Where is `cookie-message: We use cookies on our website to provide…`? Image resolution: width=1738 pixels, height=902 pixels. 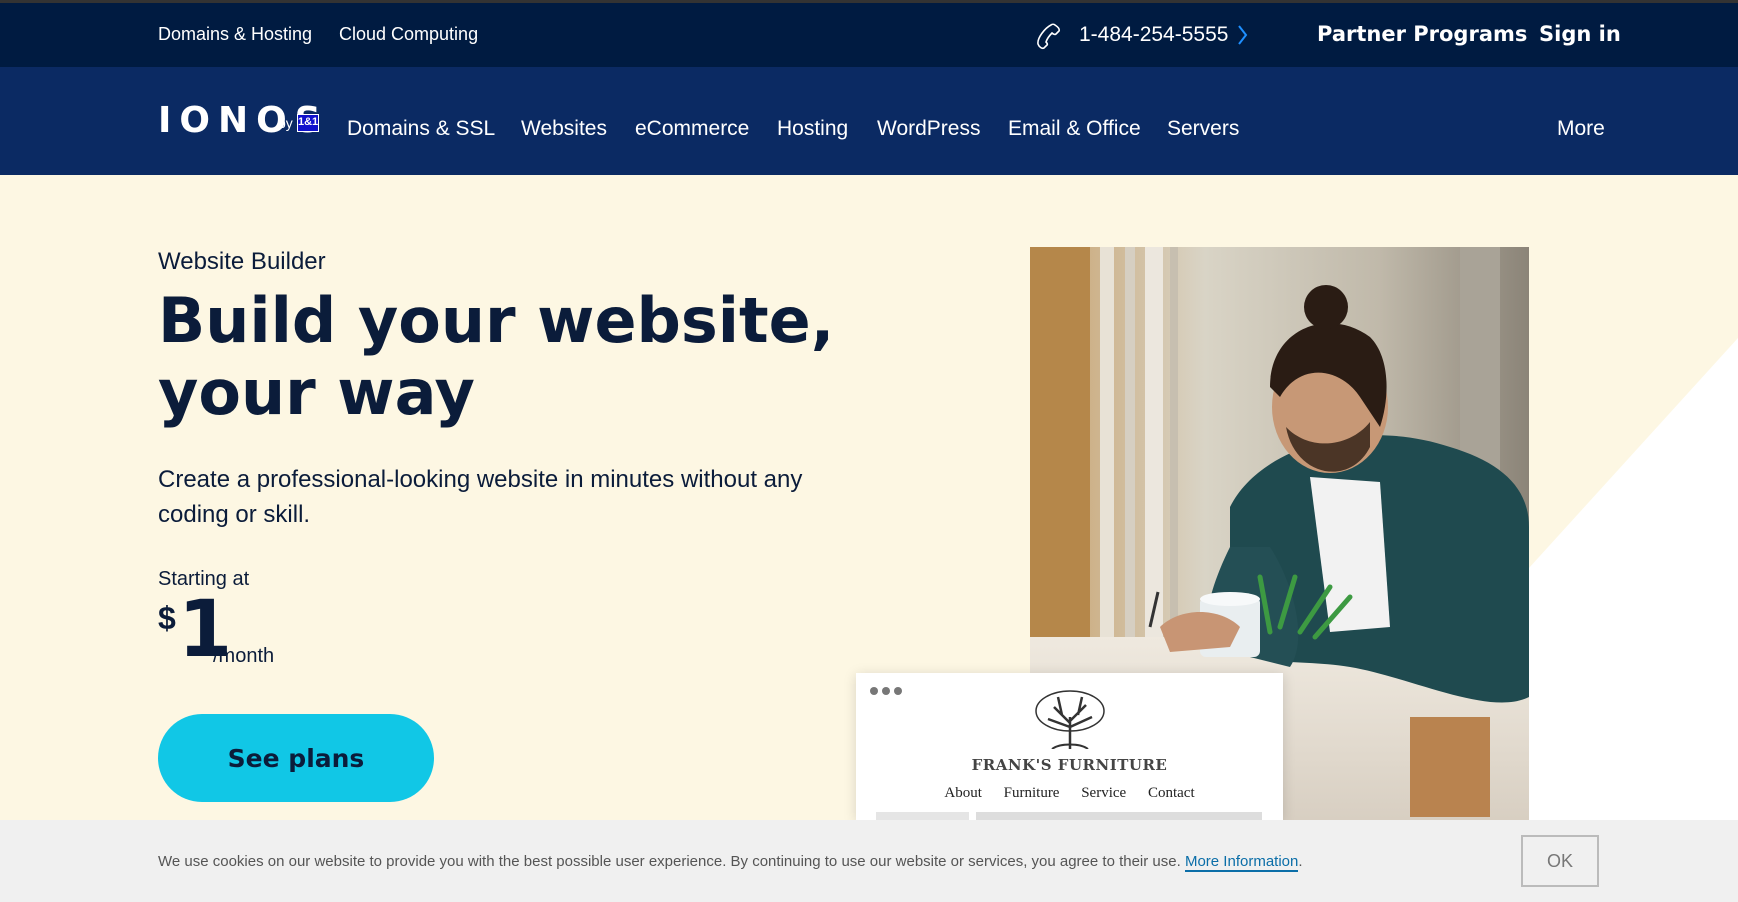
cookie-message: We use cookies on our website to provide… is located at coordinates (669, 861).